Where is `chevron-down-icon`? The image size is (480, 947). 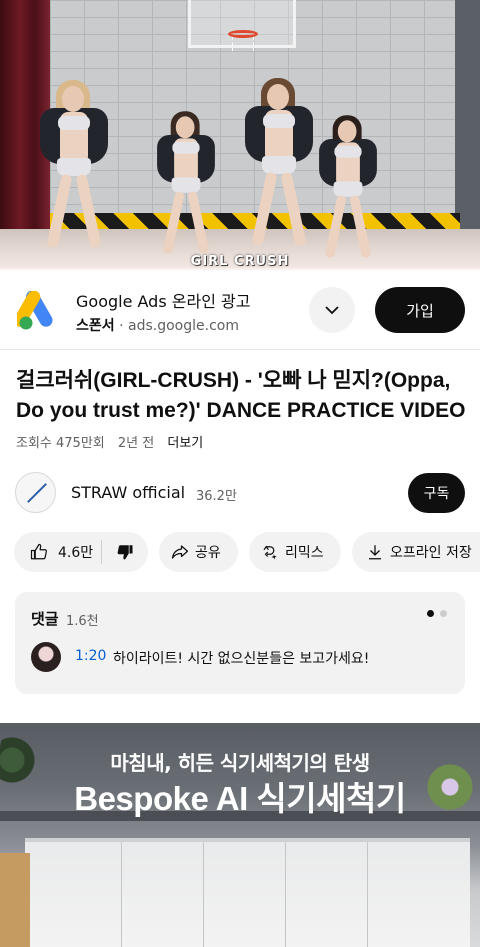 chevron-down-icon is located at coordinates (332, 310).